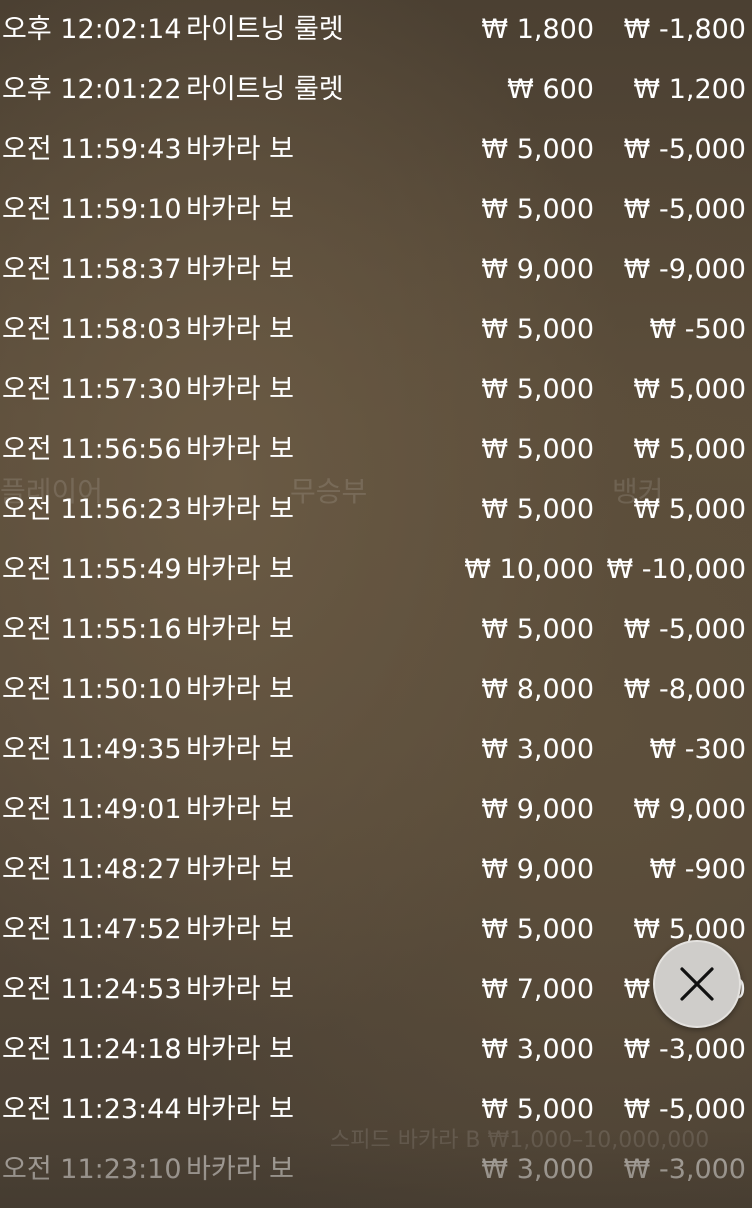 This screenshot has width=752, height=1208. What do you see at coordinates (92, 989) in the screenshot?
I see `bet-time: 오전 11:24:53` at bounding box center [92, 989].